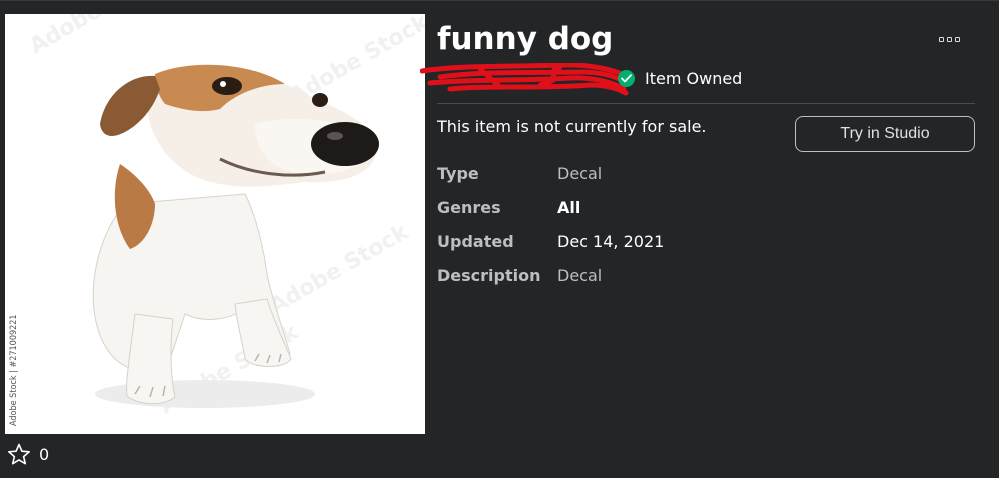 Image resolution: width=999 pixels, height=478 pixels. Describe the element at coordinates (19, 454) in the screenshot. I see `star-outline-icon` at that location.